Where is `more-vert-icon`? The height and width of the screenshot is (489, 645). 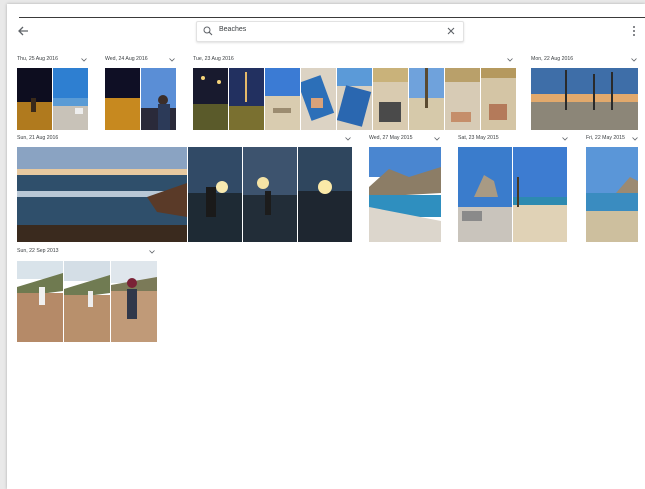
more-vert-icon is located at coordinates (634, 31).